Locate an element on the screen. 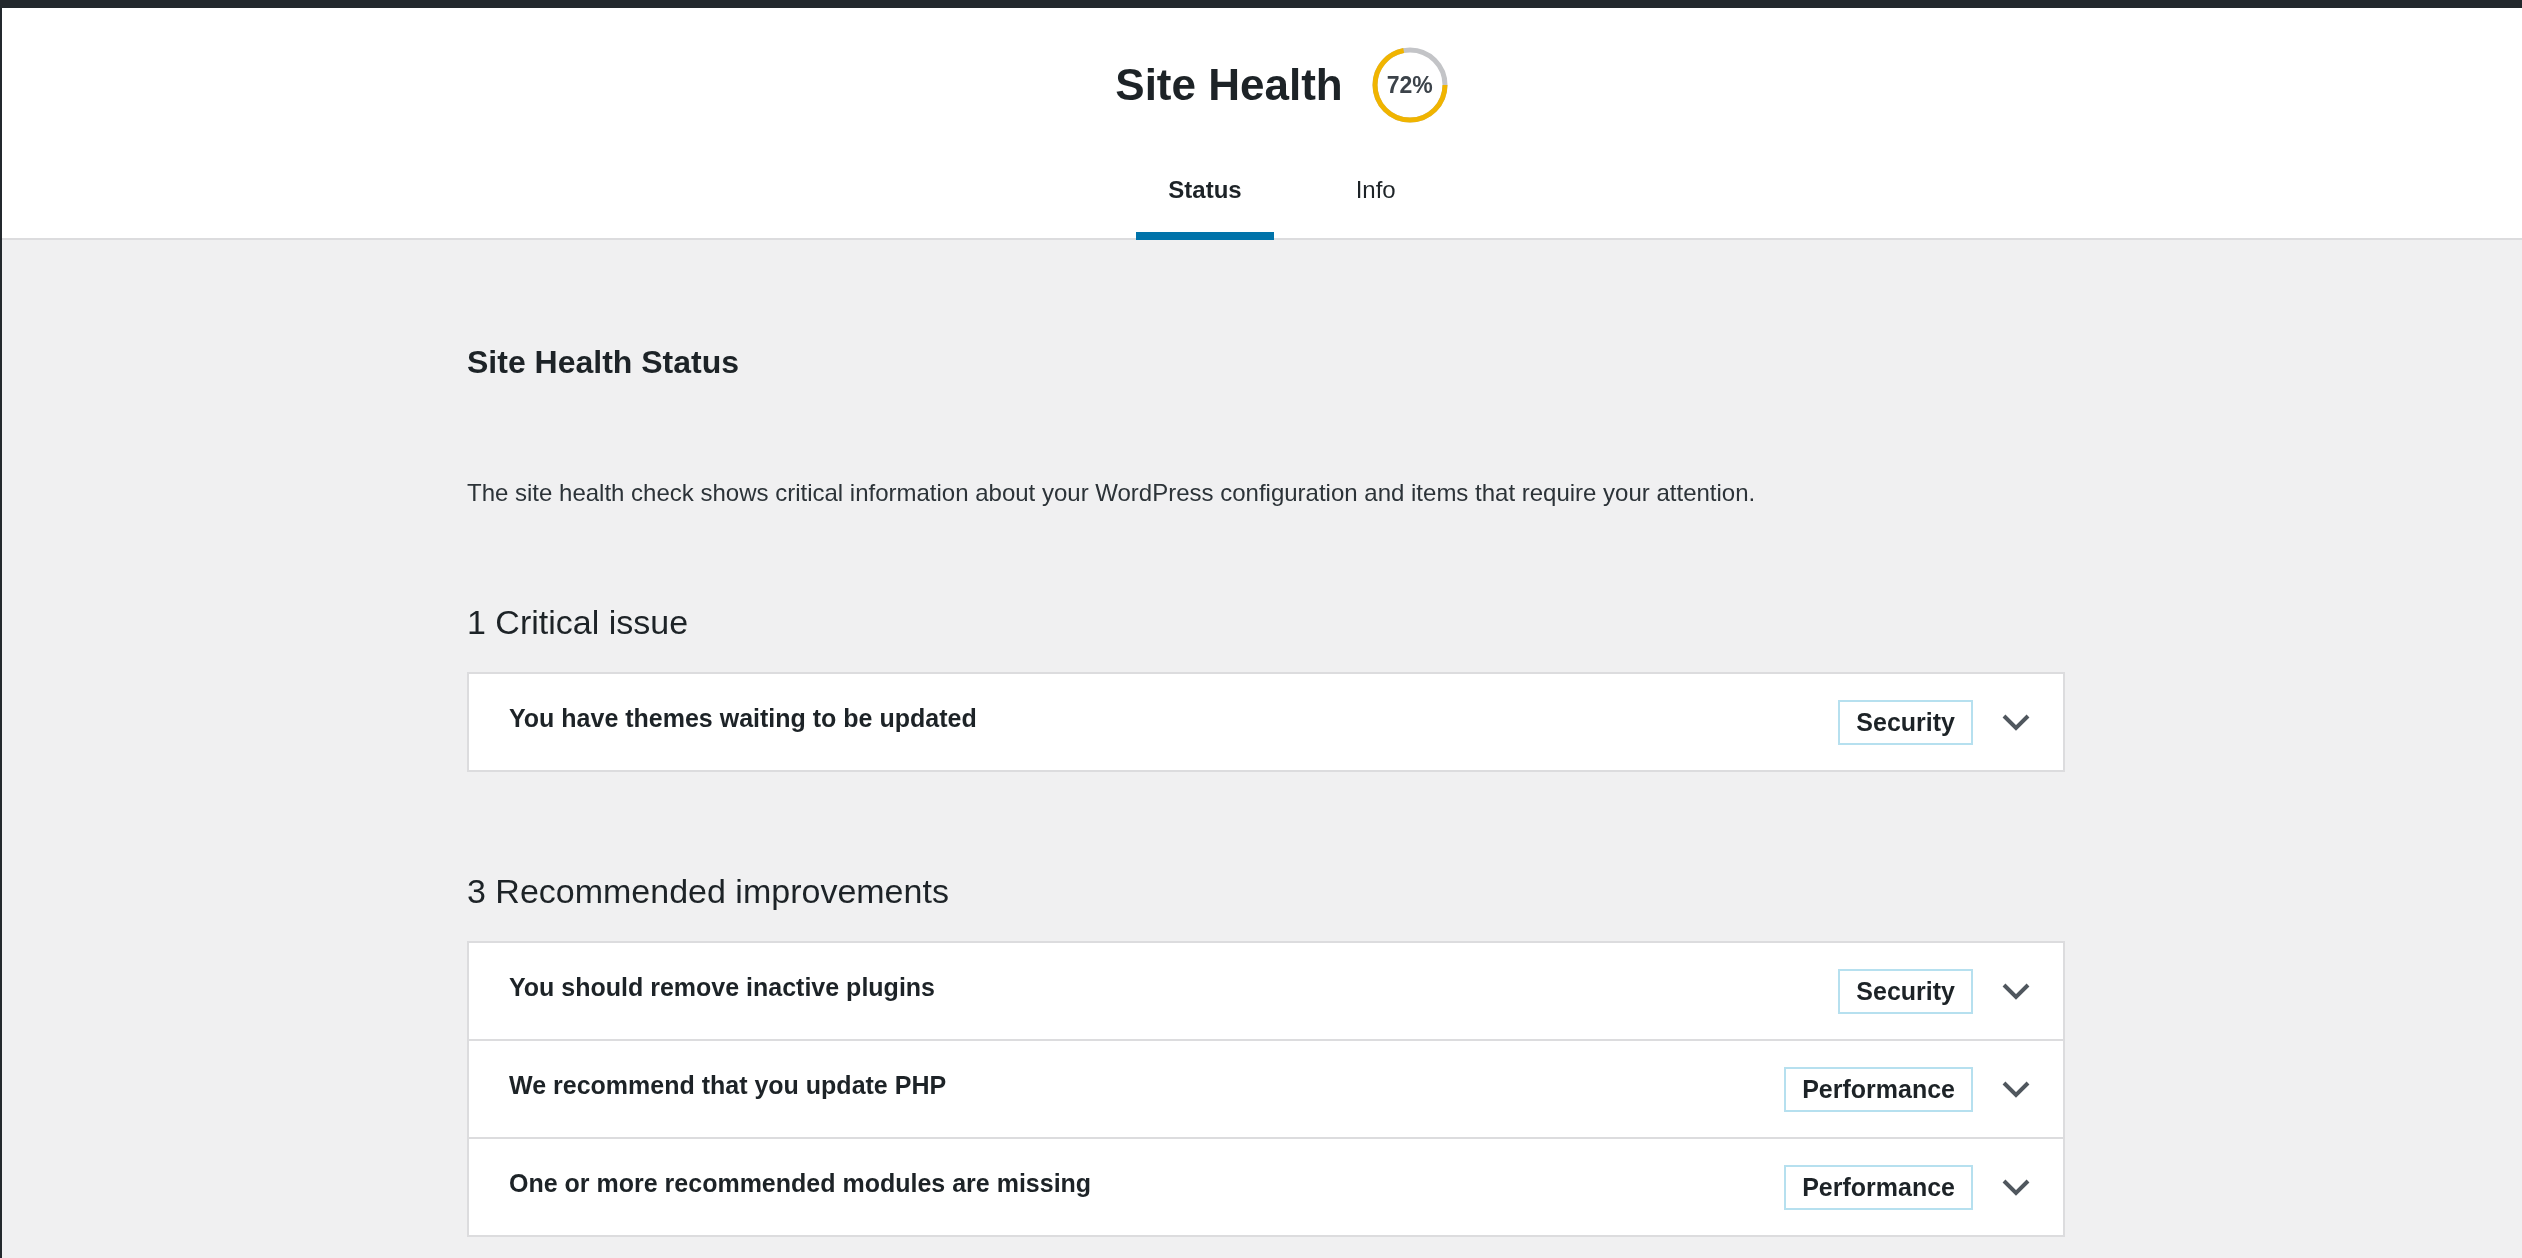 This screenshot has height=1258, width=2522. issue-title: You have themes waiting to be updated is located at coordinates (743, 718).